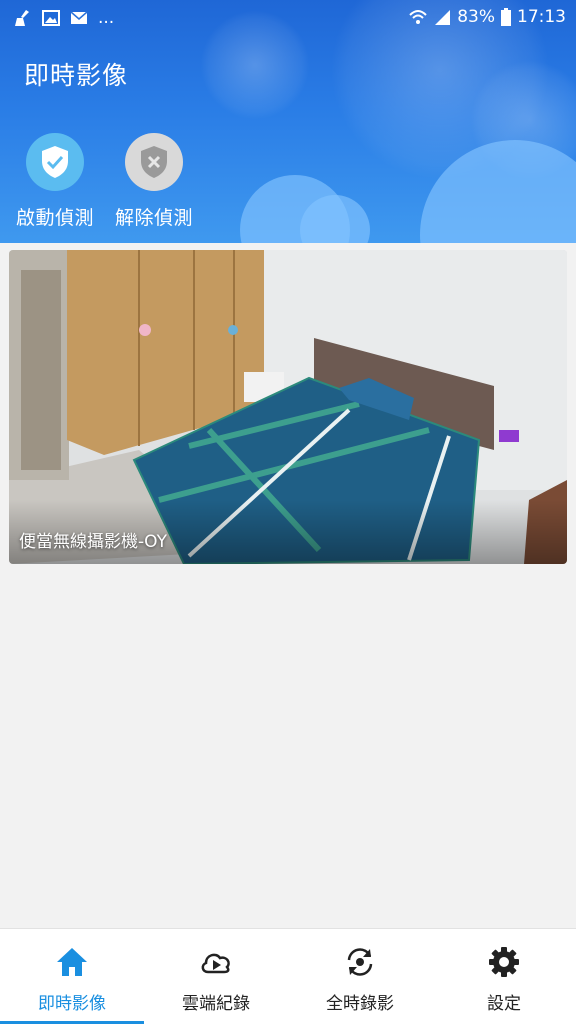 The width and height of the screenshot is (576, 1024). I want to click on arm-detection-button: 啟動偵測, so click(55, 181).